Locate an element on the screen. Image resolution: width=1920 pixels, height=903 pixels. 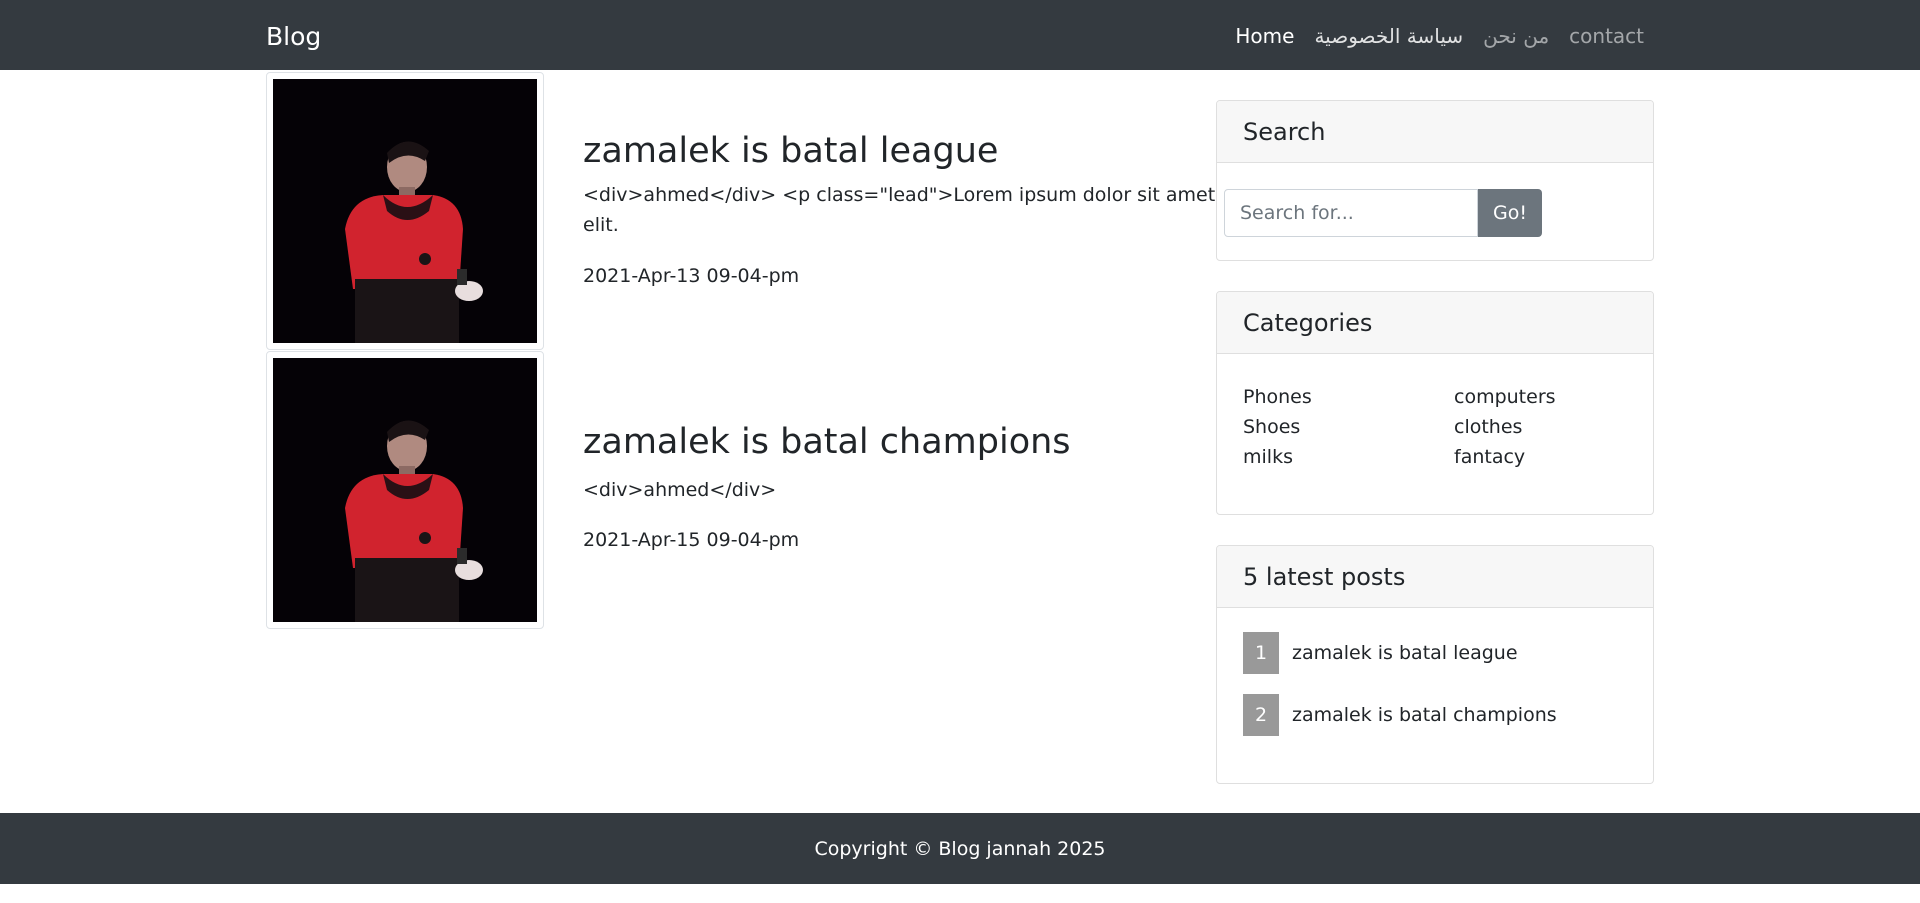
search-go-button: Go! is located at coordinates (1510, 213).